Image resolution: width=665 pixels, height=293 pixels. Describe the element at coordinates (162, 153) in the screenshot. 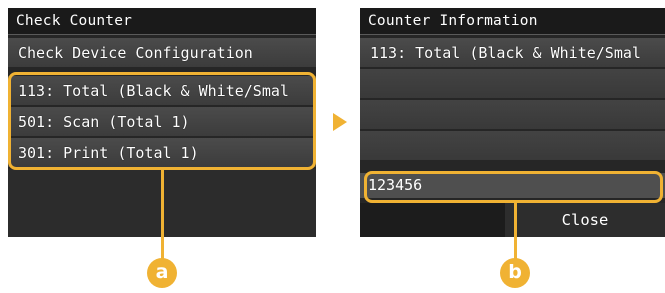

I see `counter-item-301: 301: Print (Total 1)` at that location.